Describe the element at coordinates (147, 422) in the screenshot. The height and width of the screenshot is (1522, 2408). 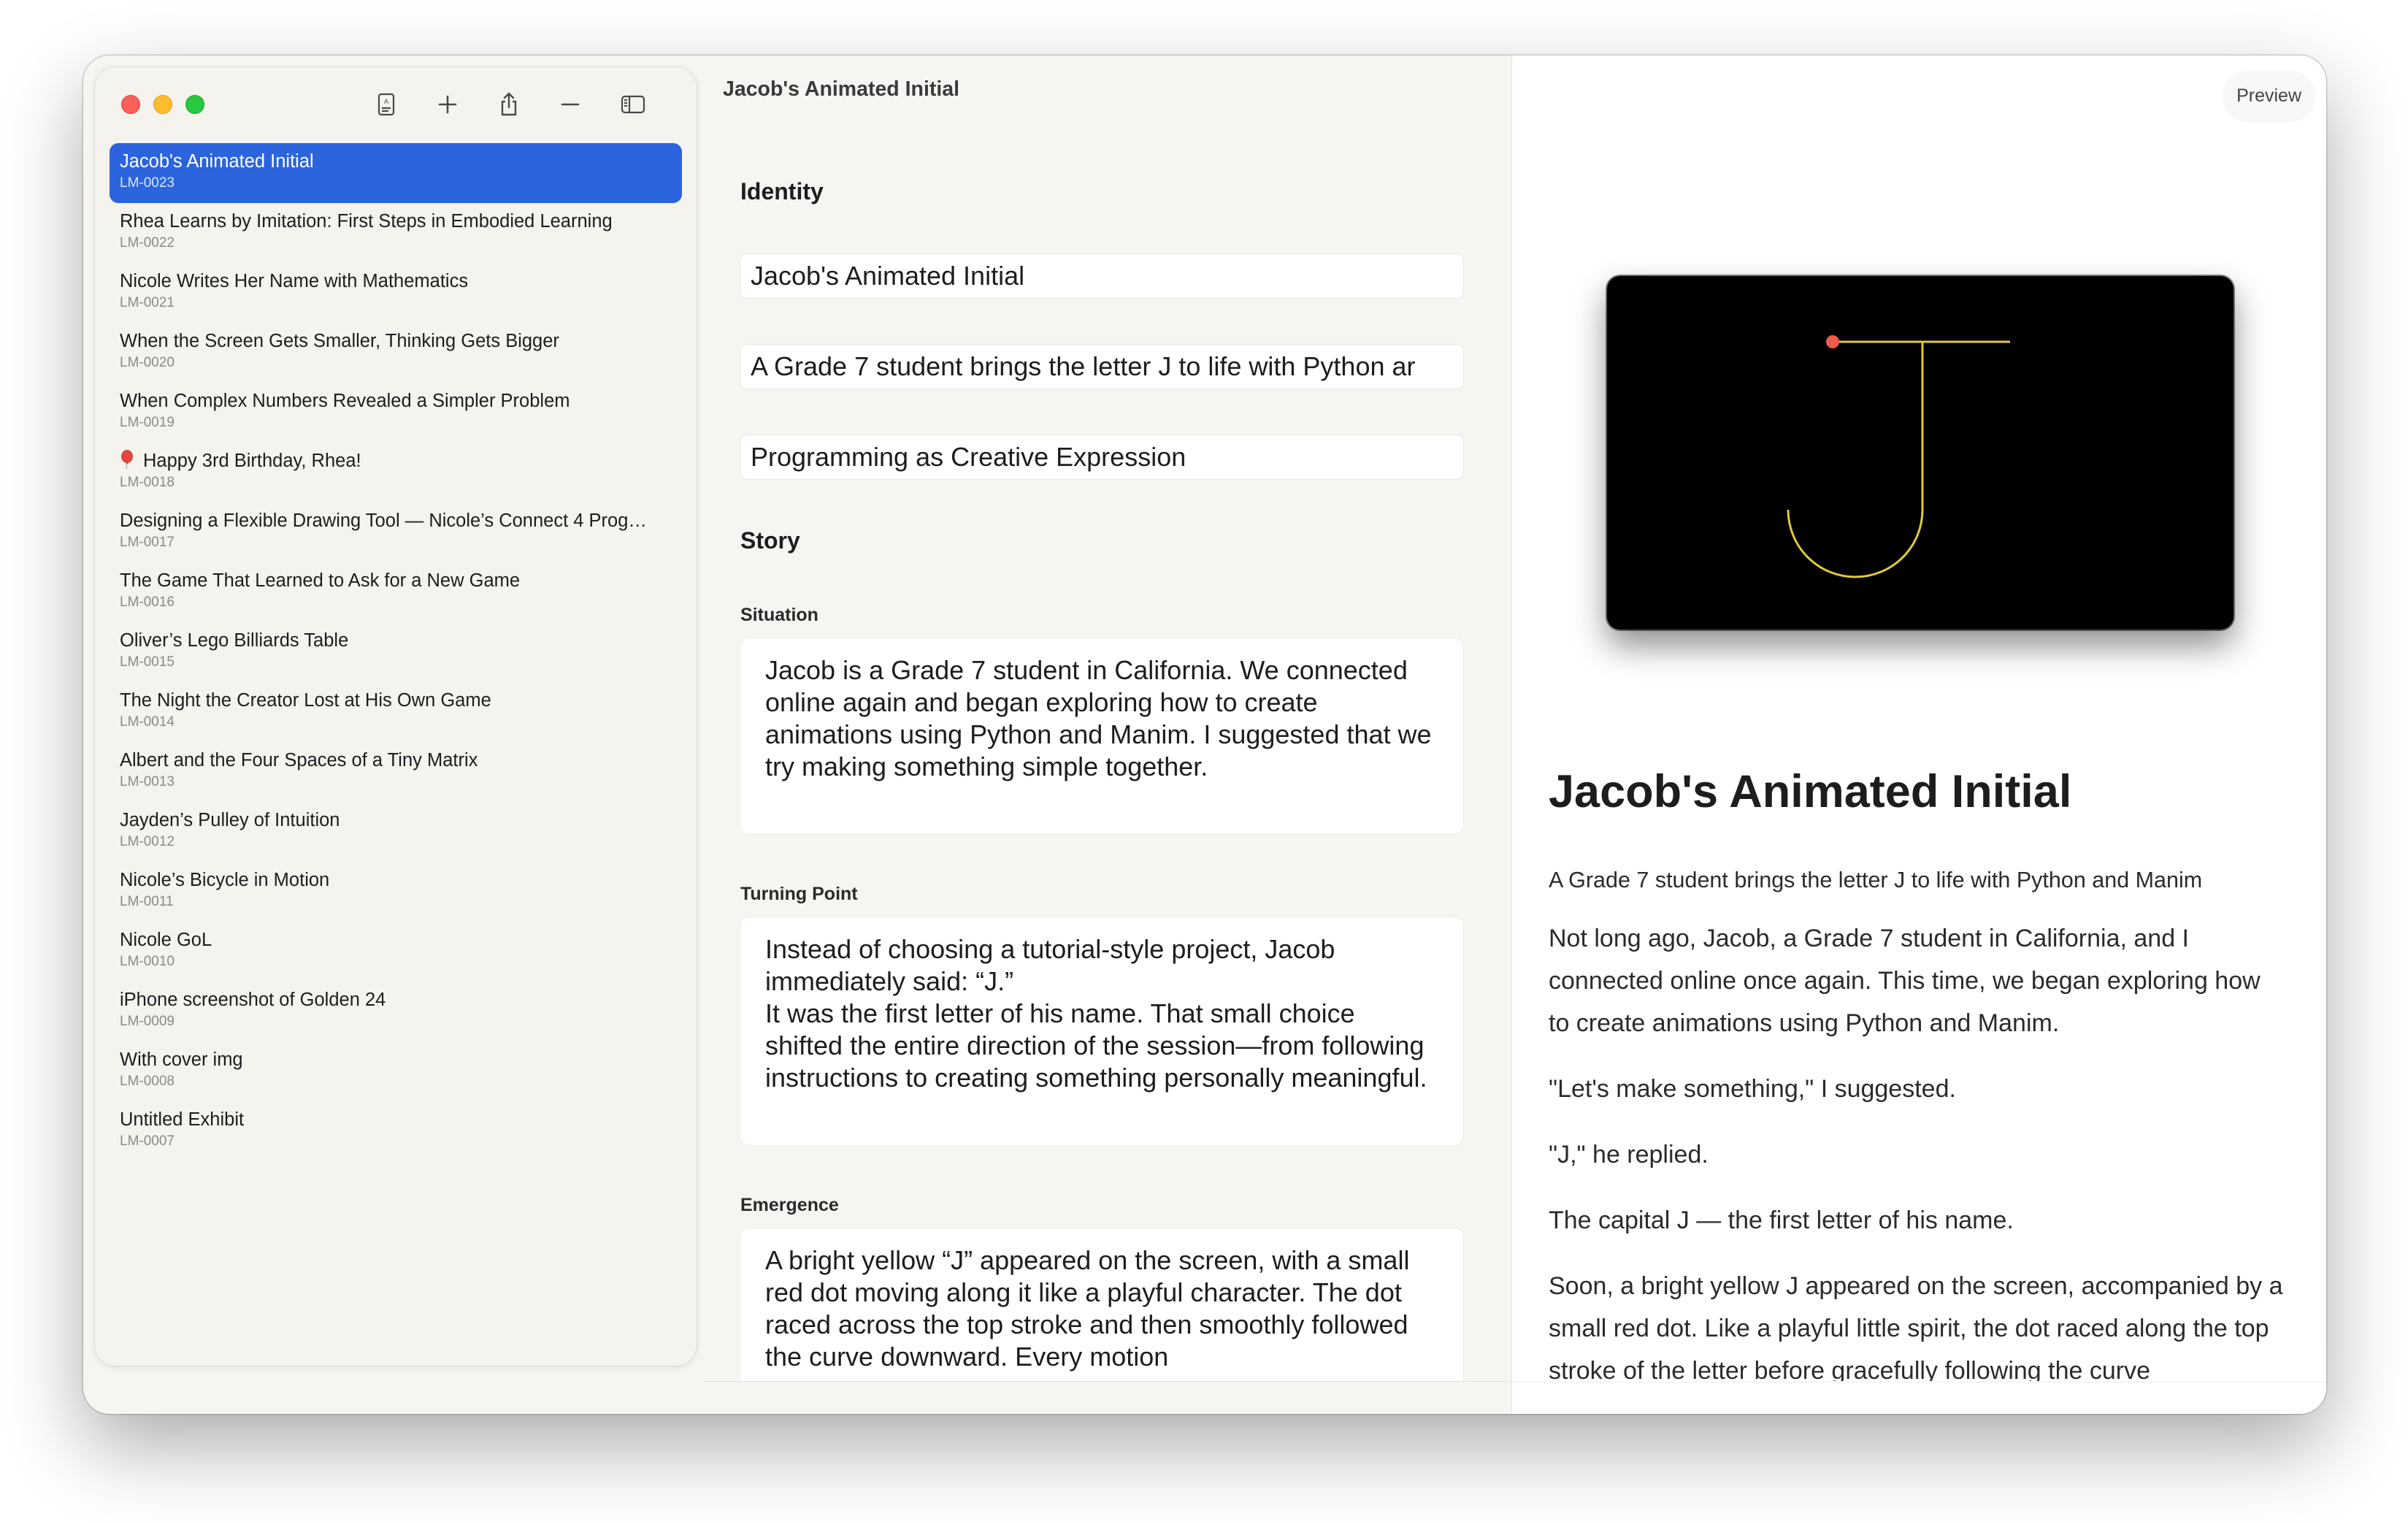
I see `sidebar-item-code: LM-0019` at that location.